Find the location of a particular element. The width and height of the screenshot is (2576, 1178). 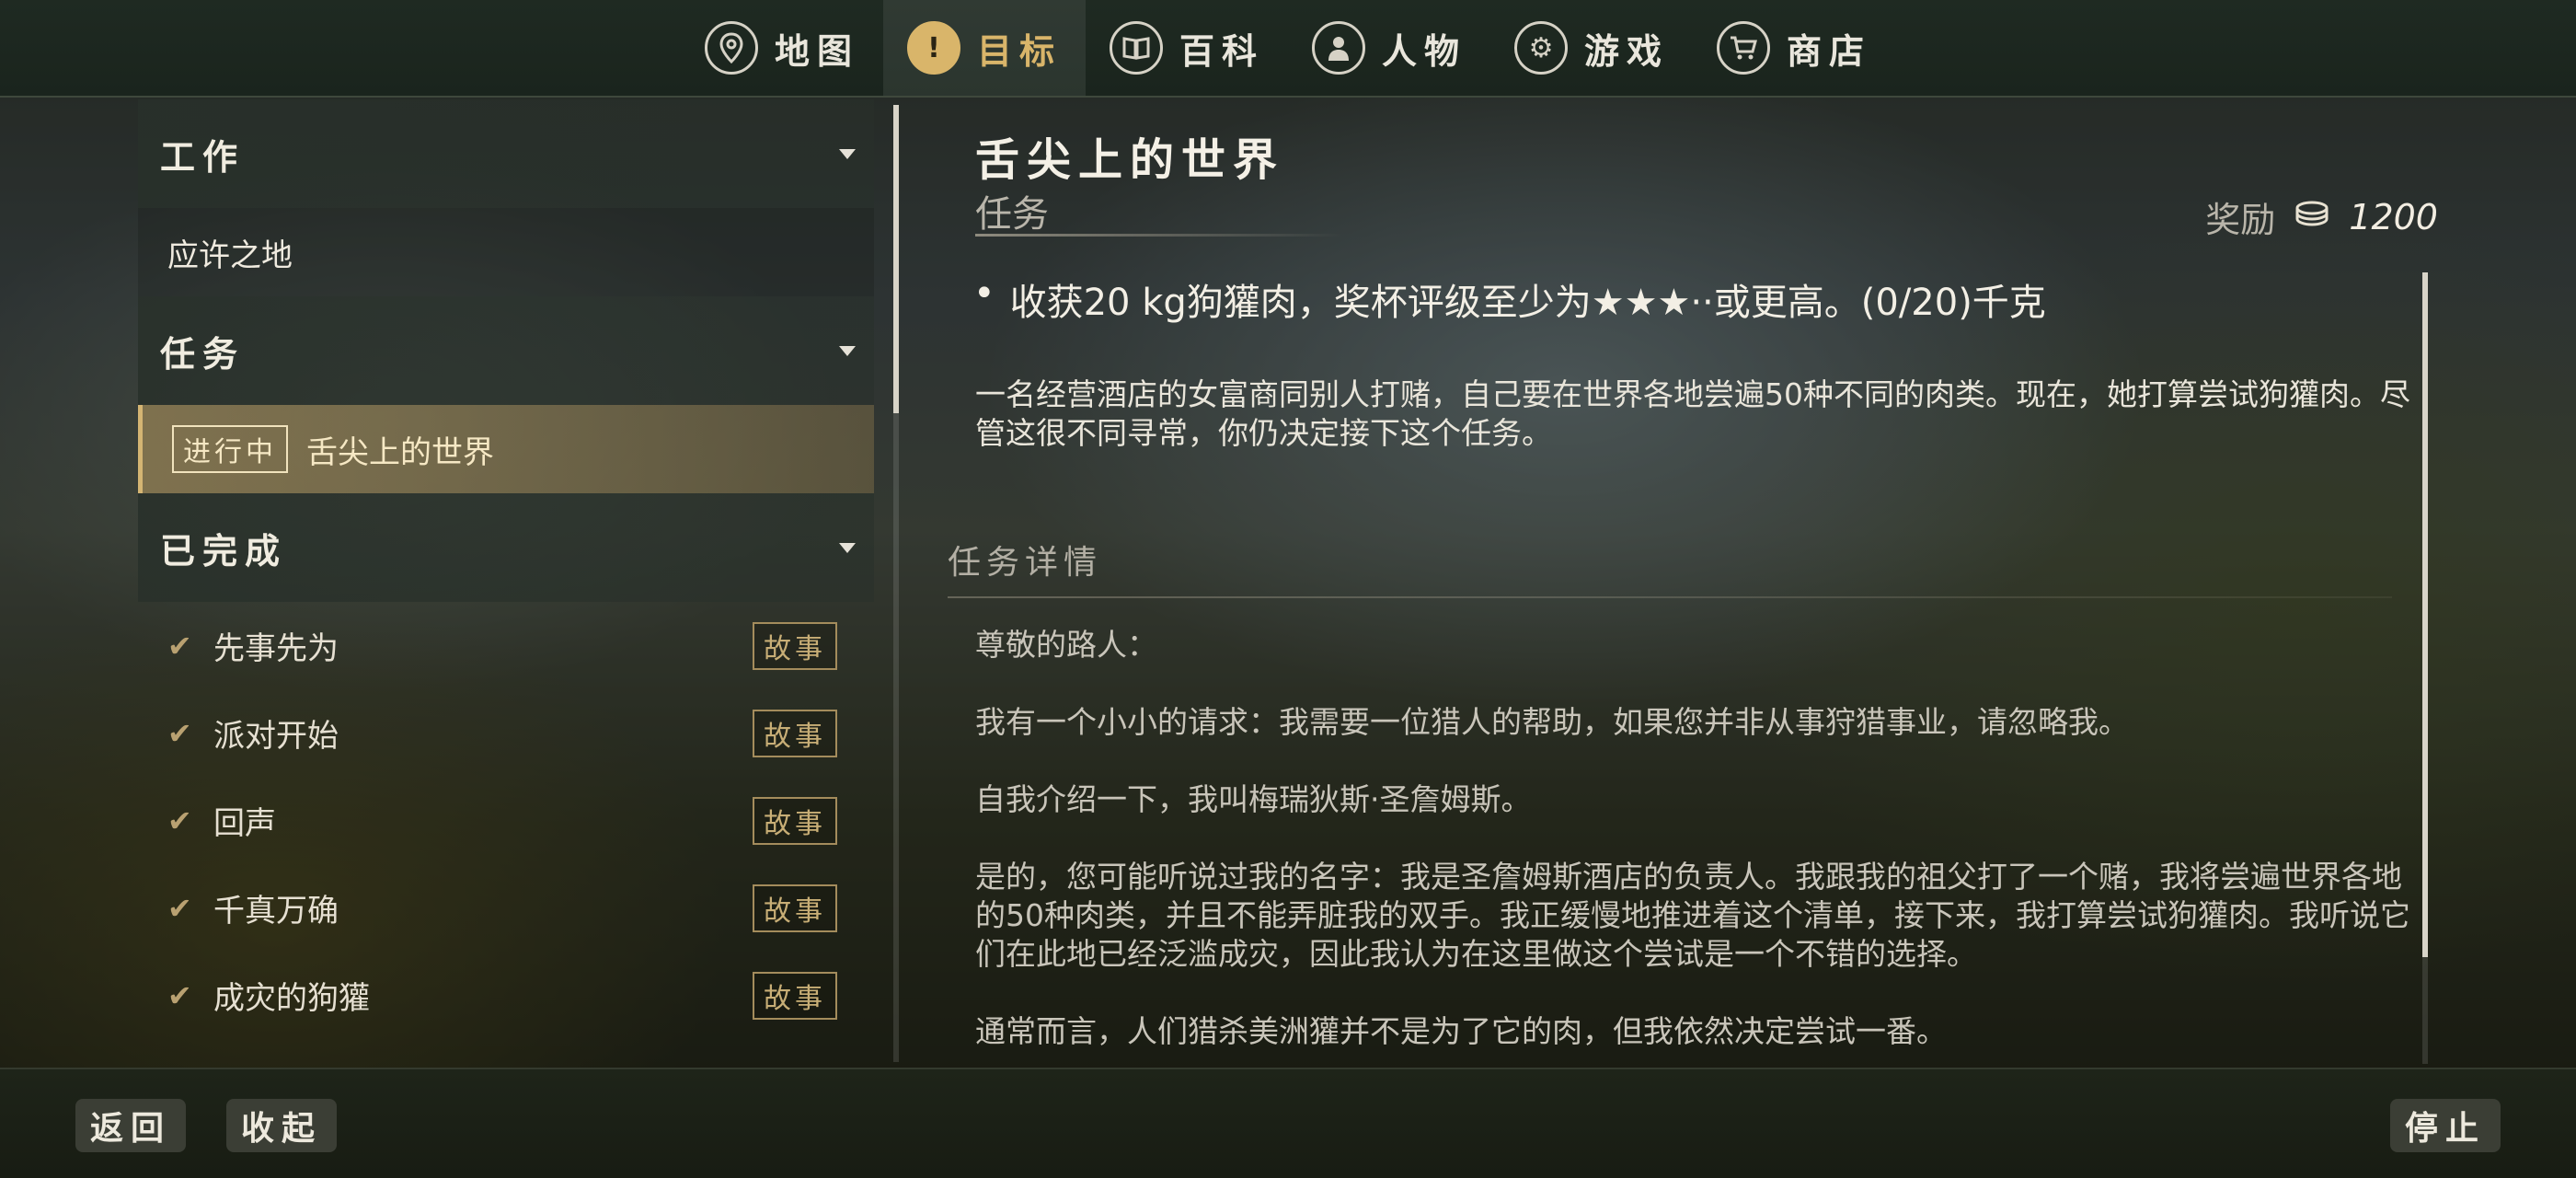

quest-title: 舌尖上的世界 is located at coordinates (1130, 160).